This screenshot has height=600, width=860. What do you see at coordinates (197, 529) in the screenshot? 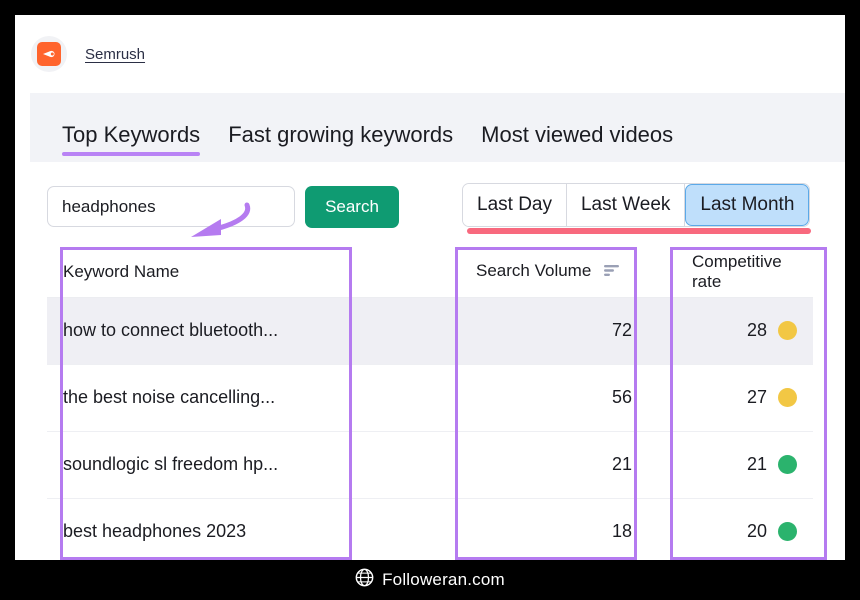
I see `cell-keyword-name: best headphones 2023` at bounding box center [197, 529].